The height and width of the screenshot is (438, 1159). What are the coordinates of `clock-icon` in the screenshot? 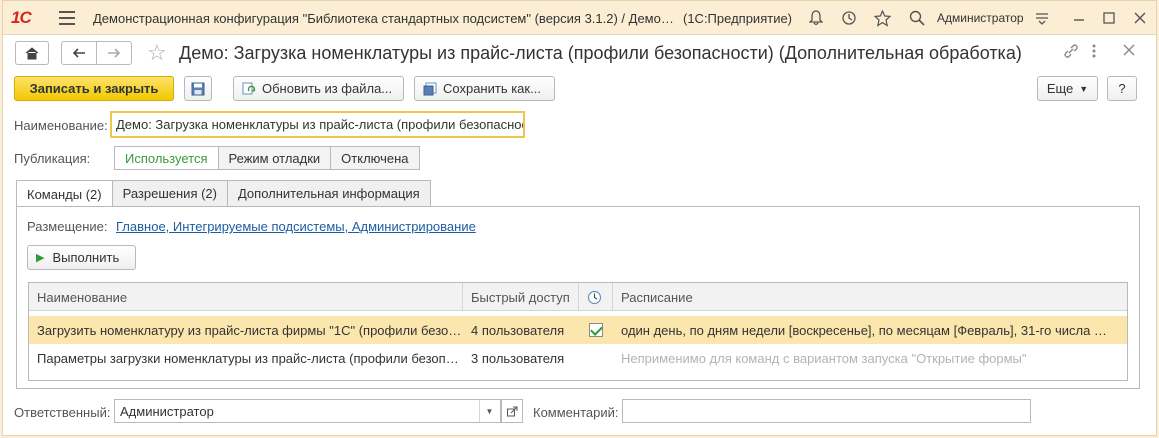 It's located at (594, 297).